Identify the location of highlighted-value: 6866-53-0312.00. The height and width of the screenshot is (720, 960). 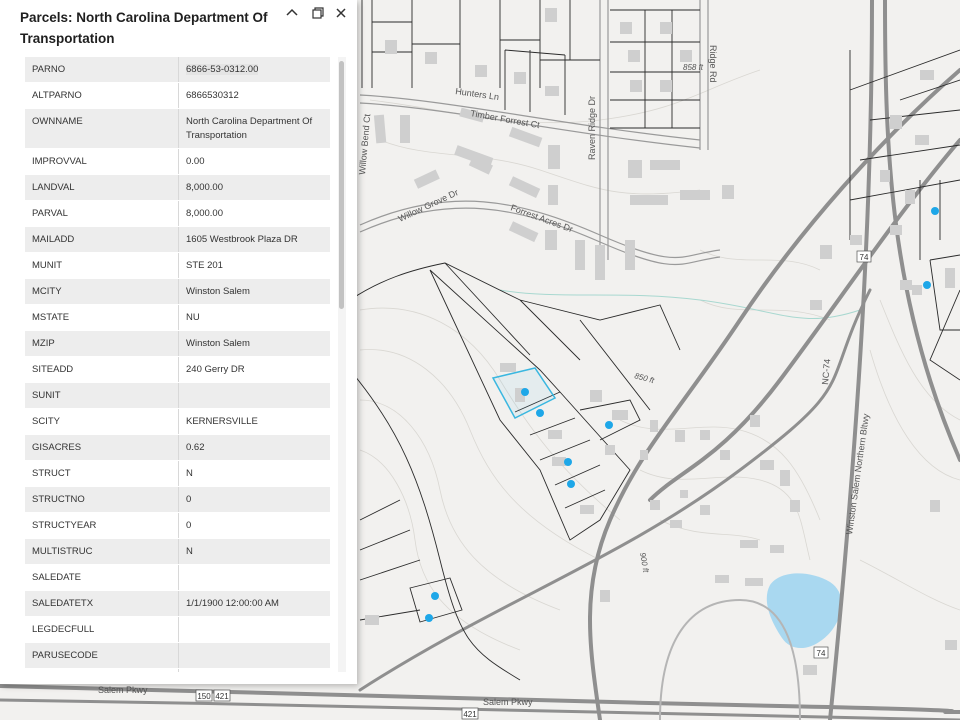
(222, 69).